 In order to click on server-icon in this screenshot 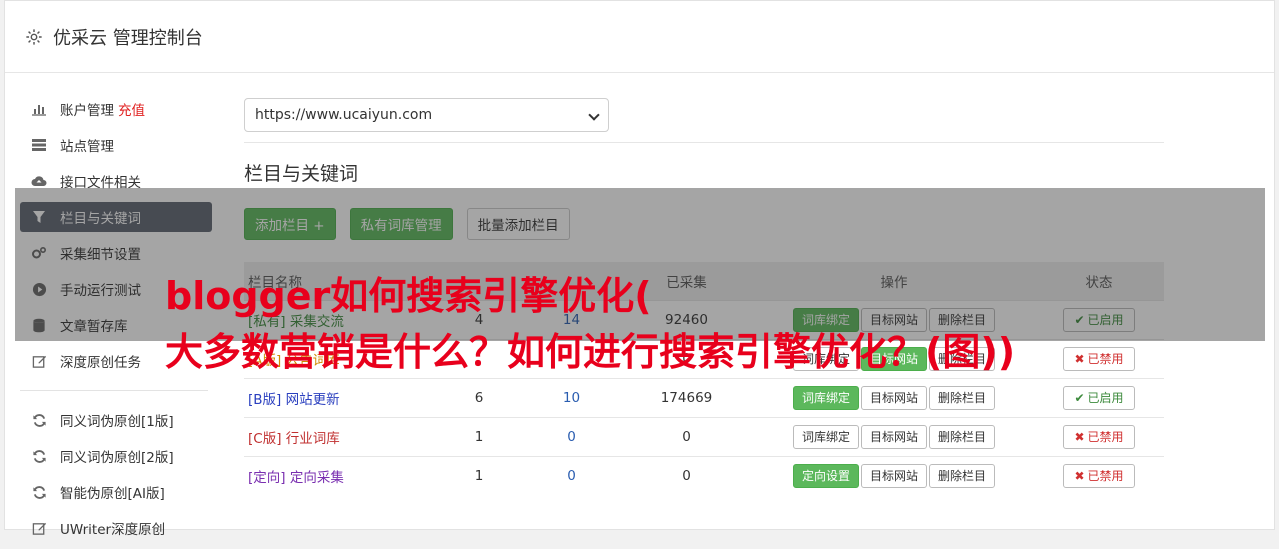, I will do `click(39, 145)`.